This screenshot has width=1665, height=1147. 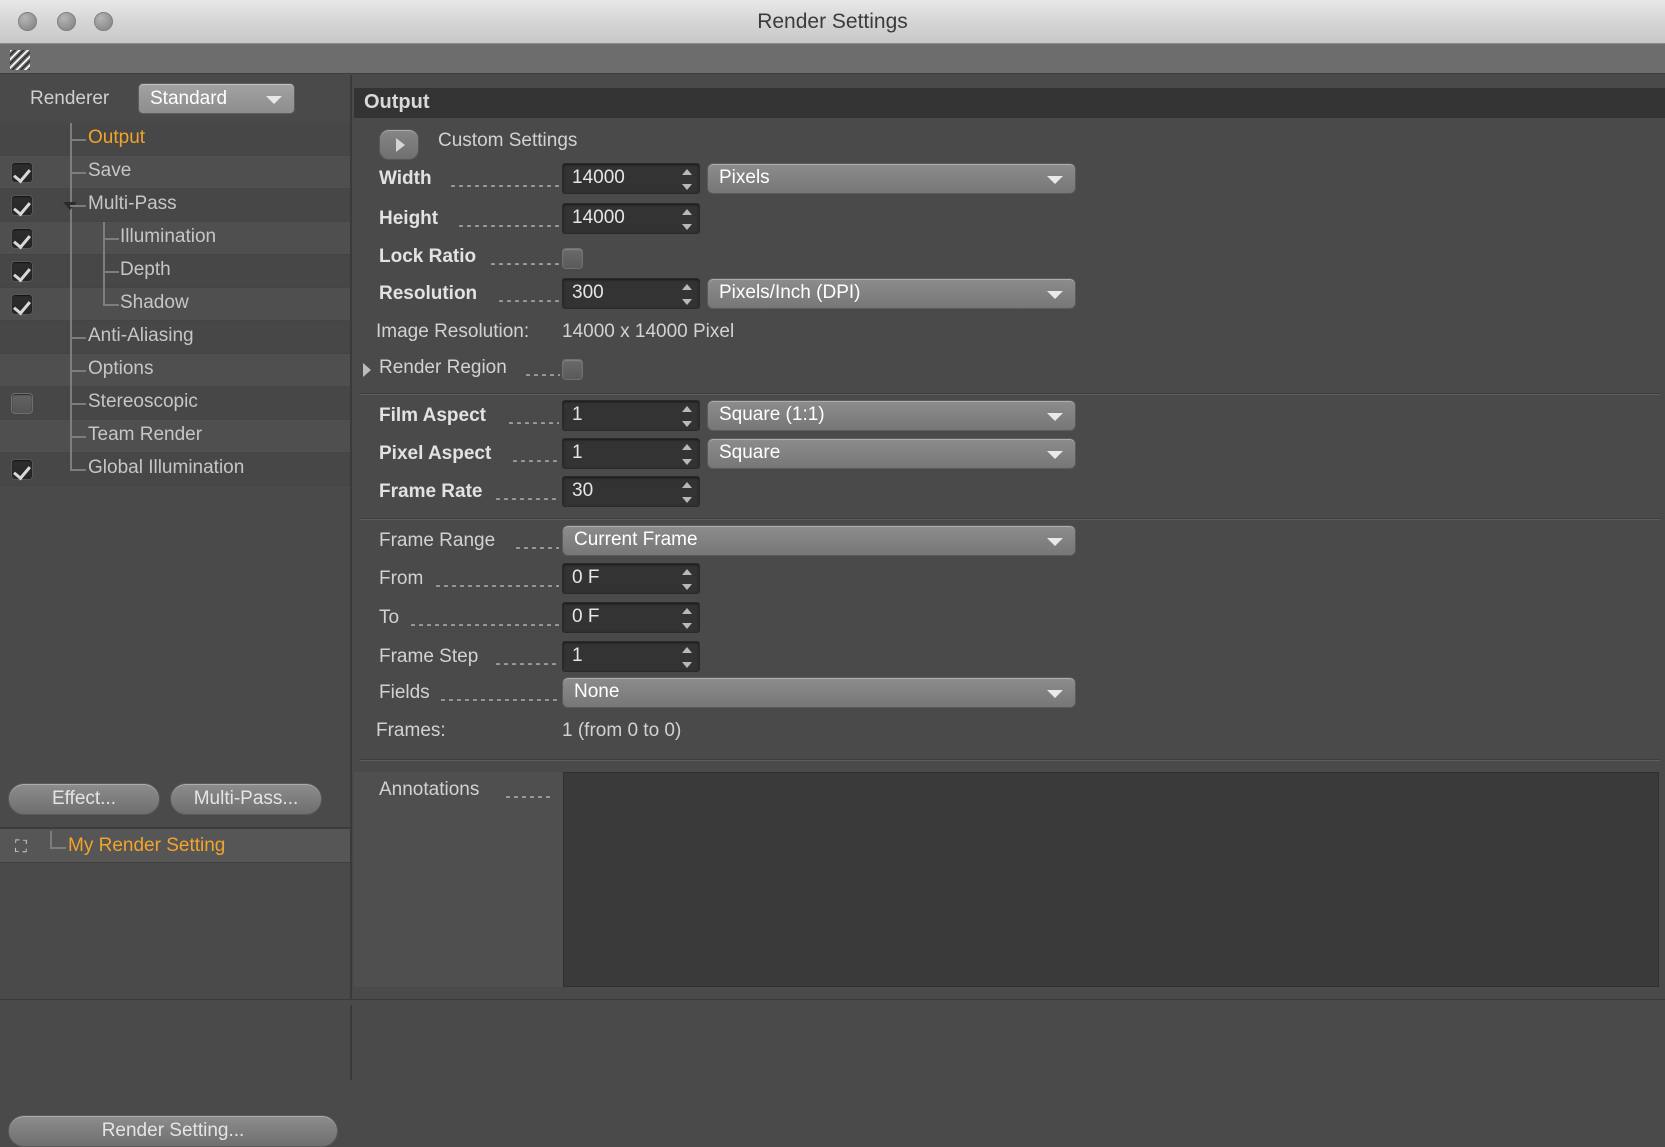 What do you see at coordinates (832, 59) in the screenshot?
I see `toolbar` at bounding box center [832, 59].